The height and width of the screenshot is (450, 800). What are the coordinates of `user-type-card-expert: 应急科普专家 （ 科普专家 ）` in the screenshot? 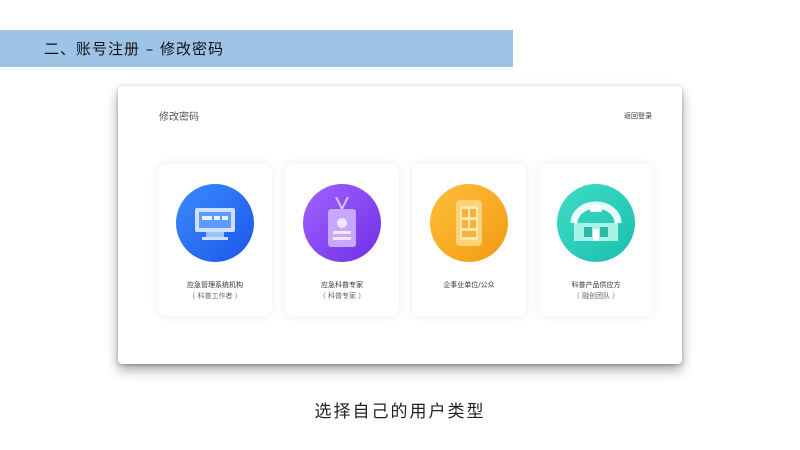 It's located at (342, 240).